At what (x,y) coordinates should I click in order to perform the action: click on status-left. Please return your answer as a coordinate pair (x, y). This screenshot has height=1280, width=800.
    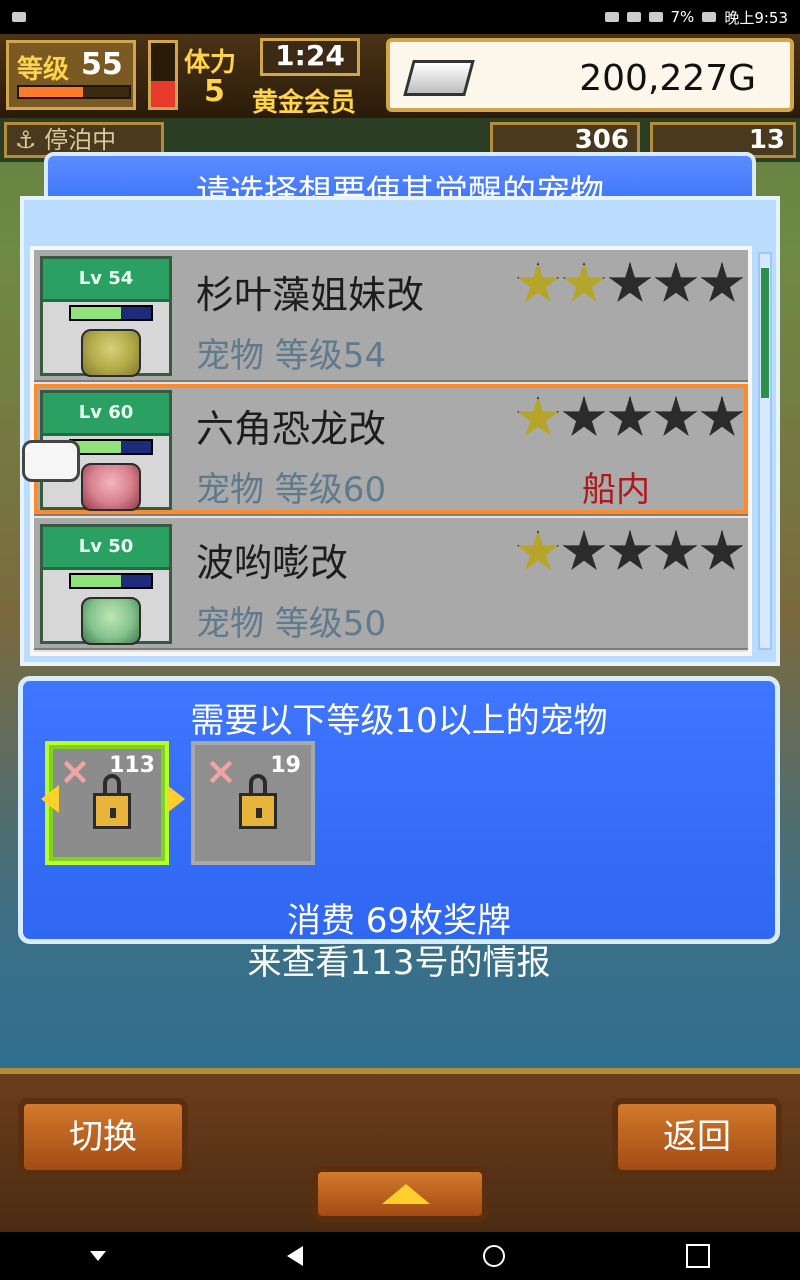
    Looking at the image, I should click on (19, 17).